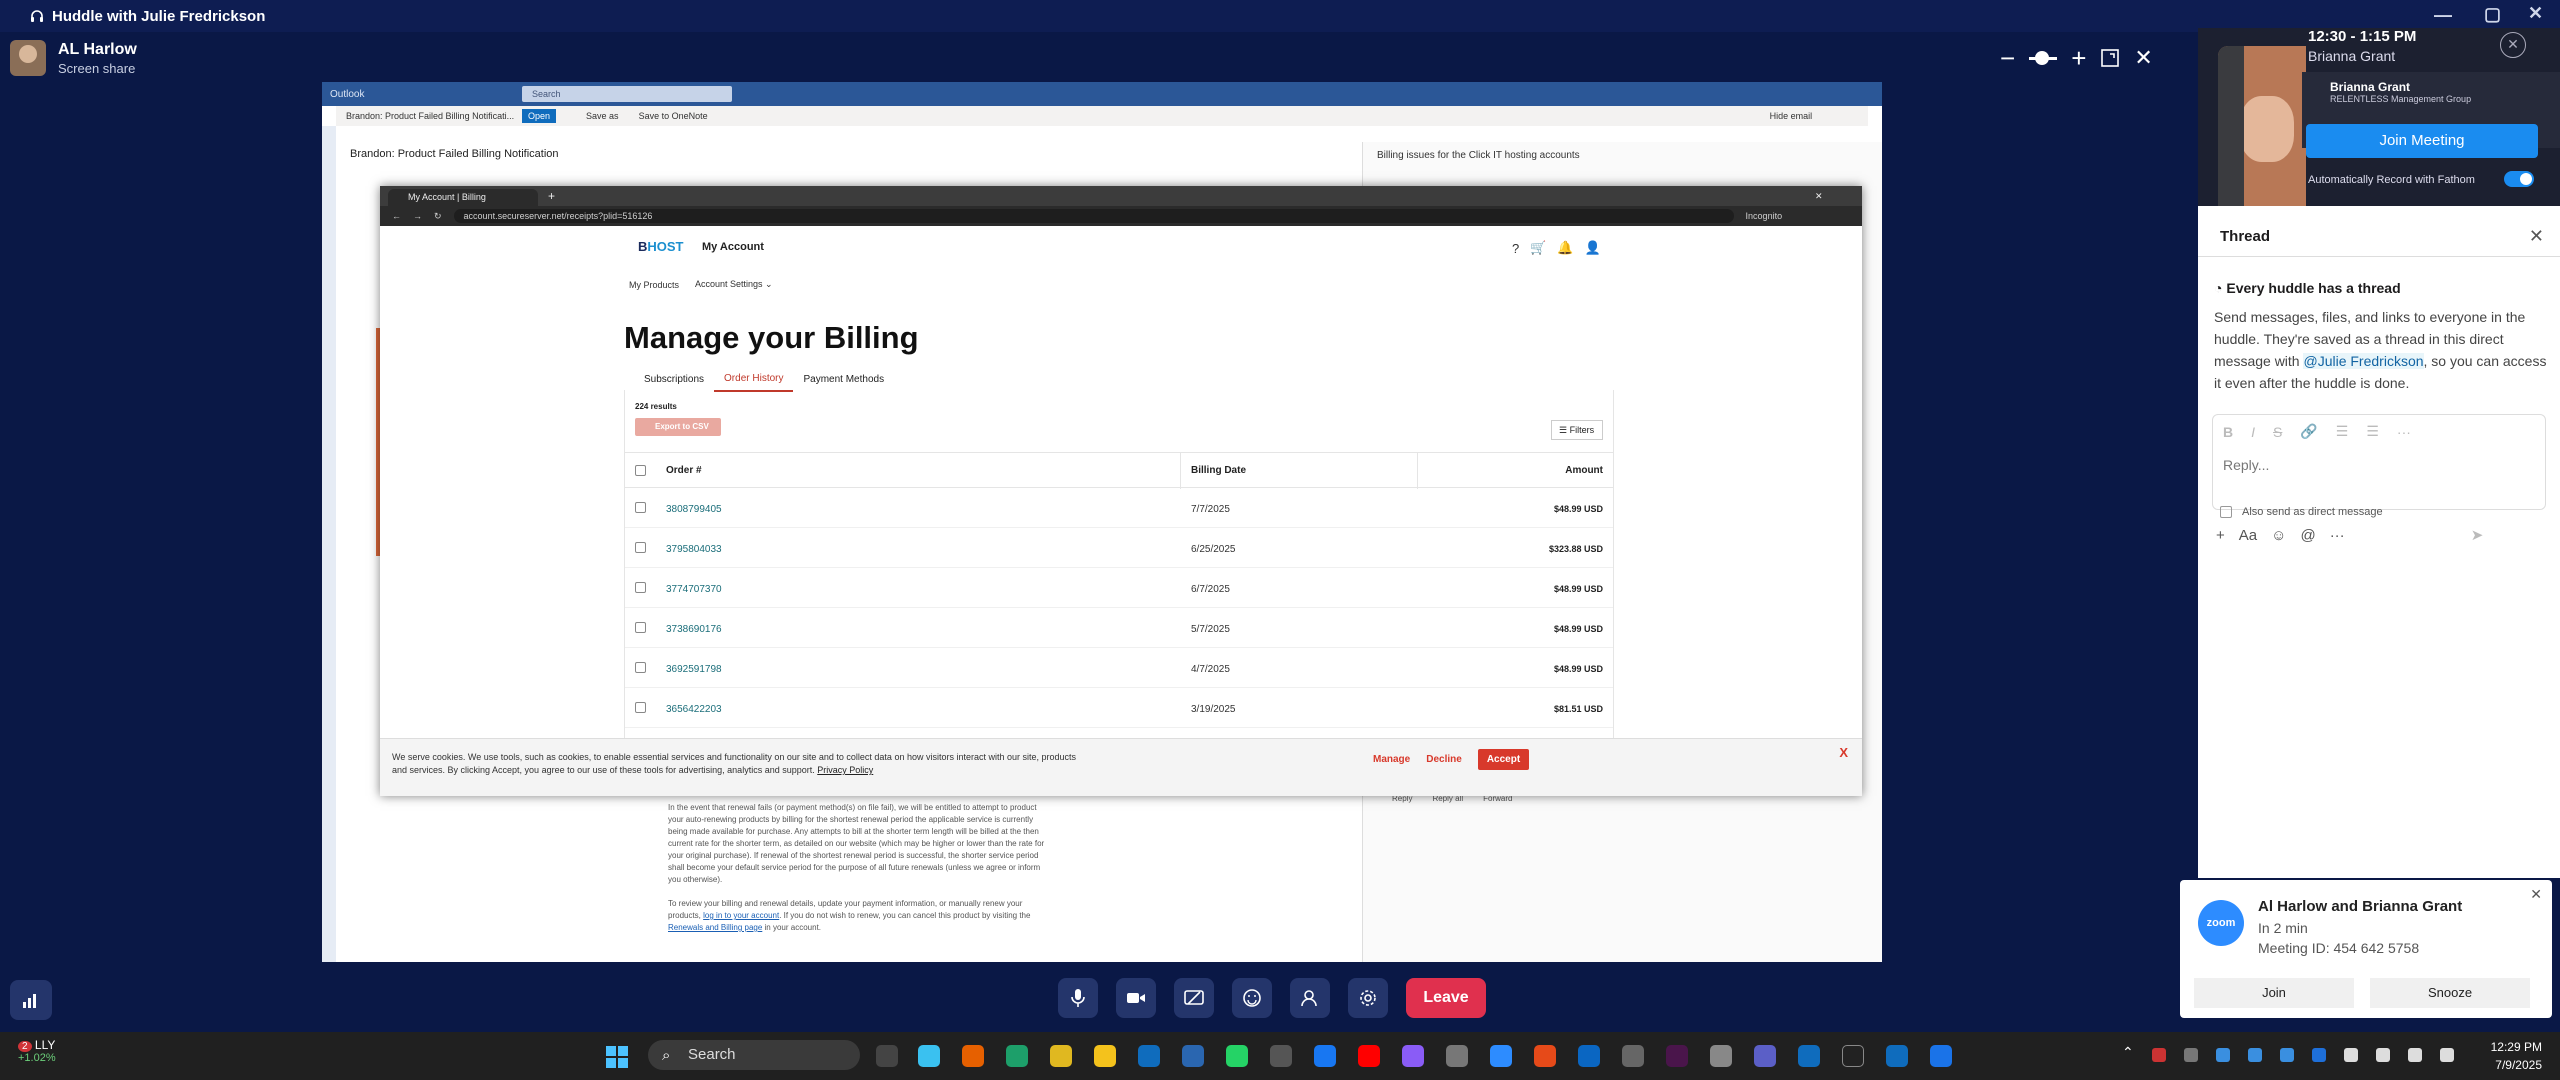 The image size is (2560, 1080). What do you see at coordinates (1809, 1056) in the screenshot?
I see `mail-icon` at bounding box center [1809, 1056].